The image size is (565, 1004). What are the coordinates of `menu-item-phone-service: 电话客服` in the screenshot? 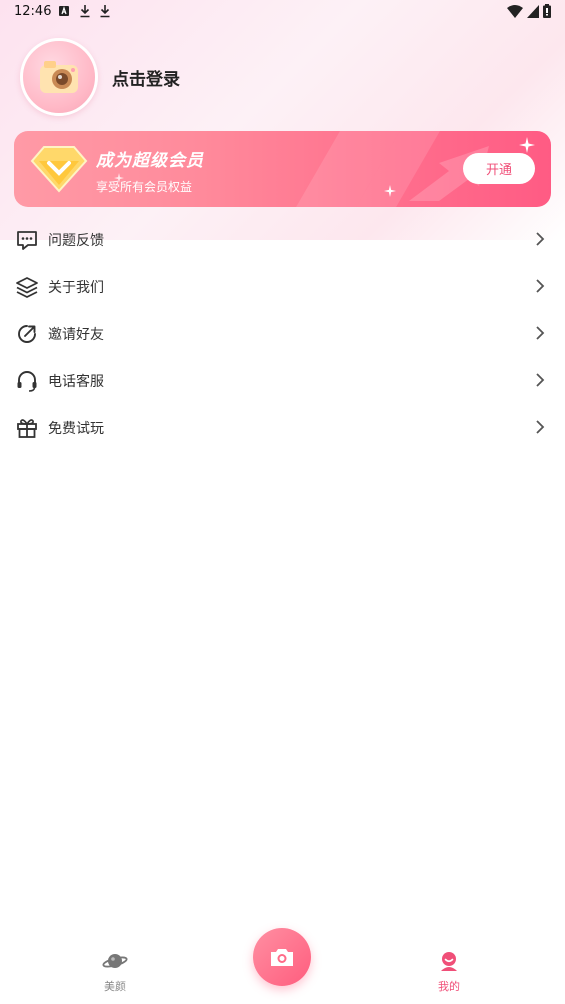 It's located at (282, 380).